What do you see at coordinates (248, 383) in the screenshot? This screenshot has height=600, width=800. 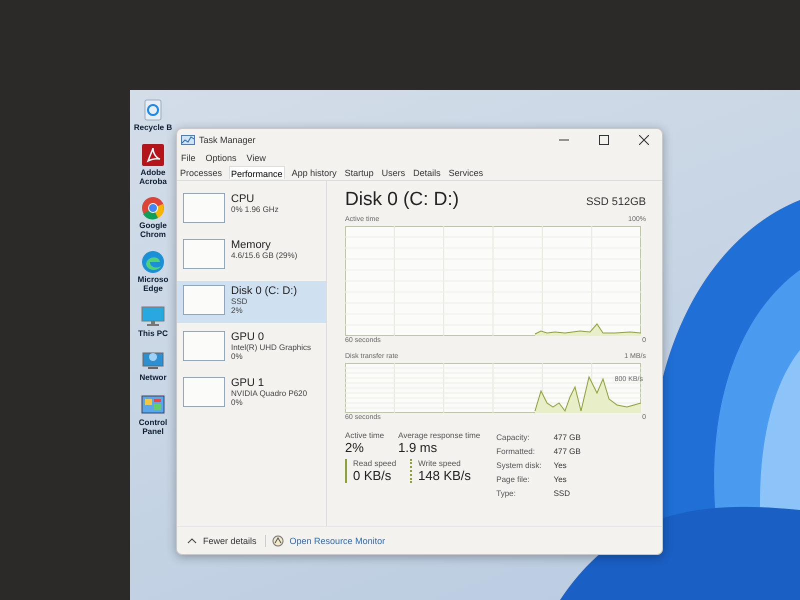 I see `item-name: GPU 1` at bounding box center [248, 383].